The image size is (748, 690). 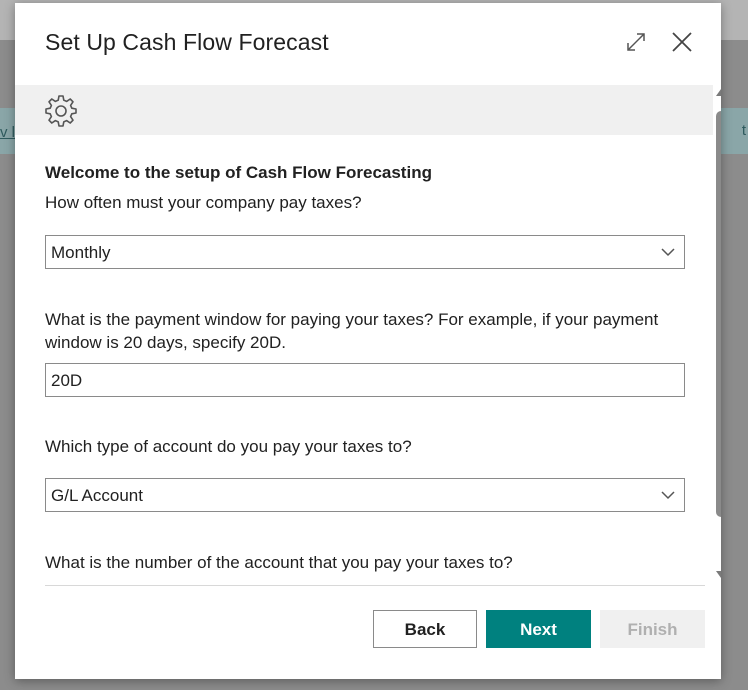 I want to click on dialog-header: Set Up Cash Flow Forecast, so click(x=368, y=44).